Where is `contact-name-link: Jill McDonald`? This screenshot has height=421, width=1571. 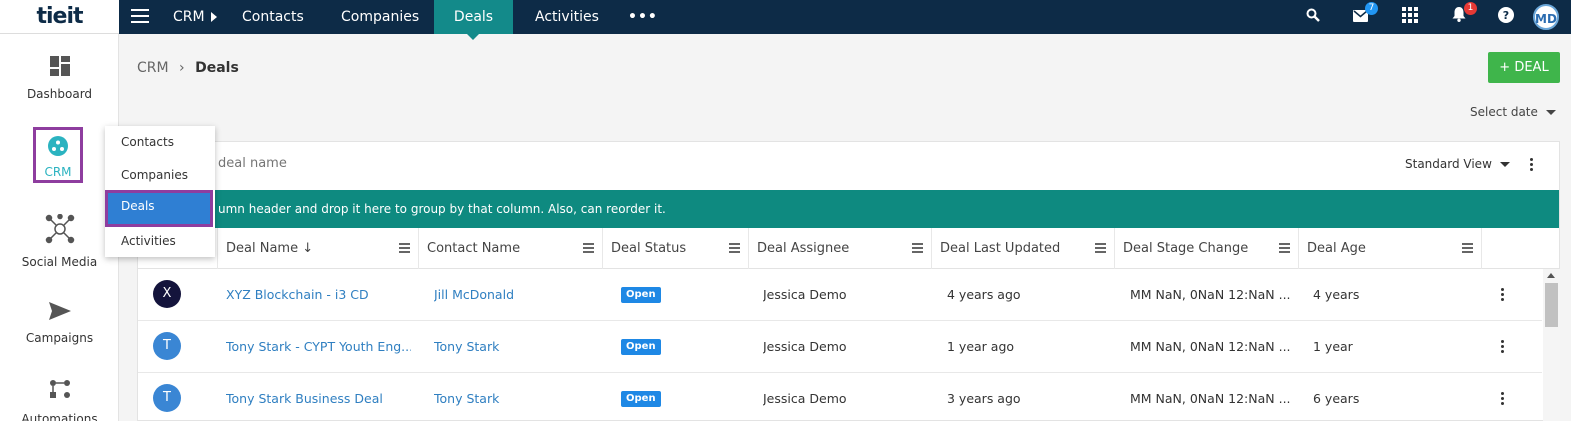
contact-name-link: Jill McDonald is located at coordinates (514, 294).